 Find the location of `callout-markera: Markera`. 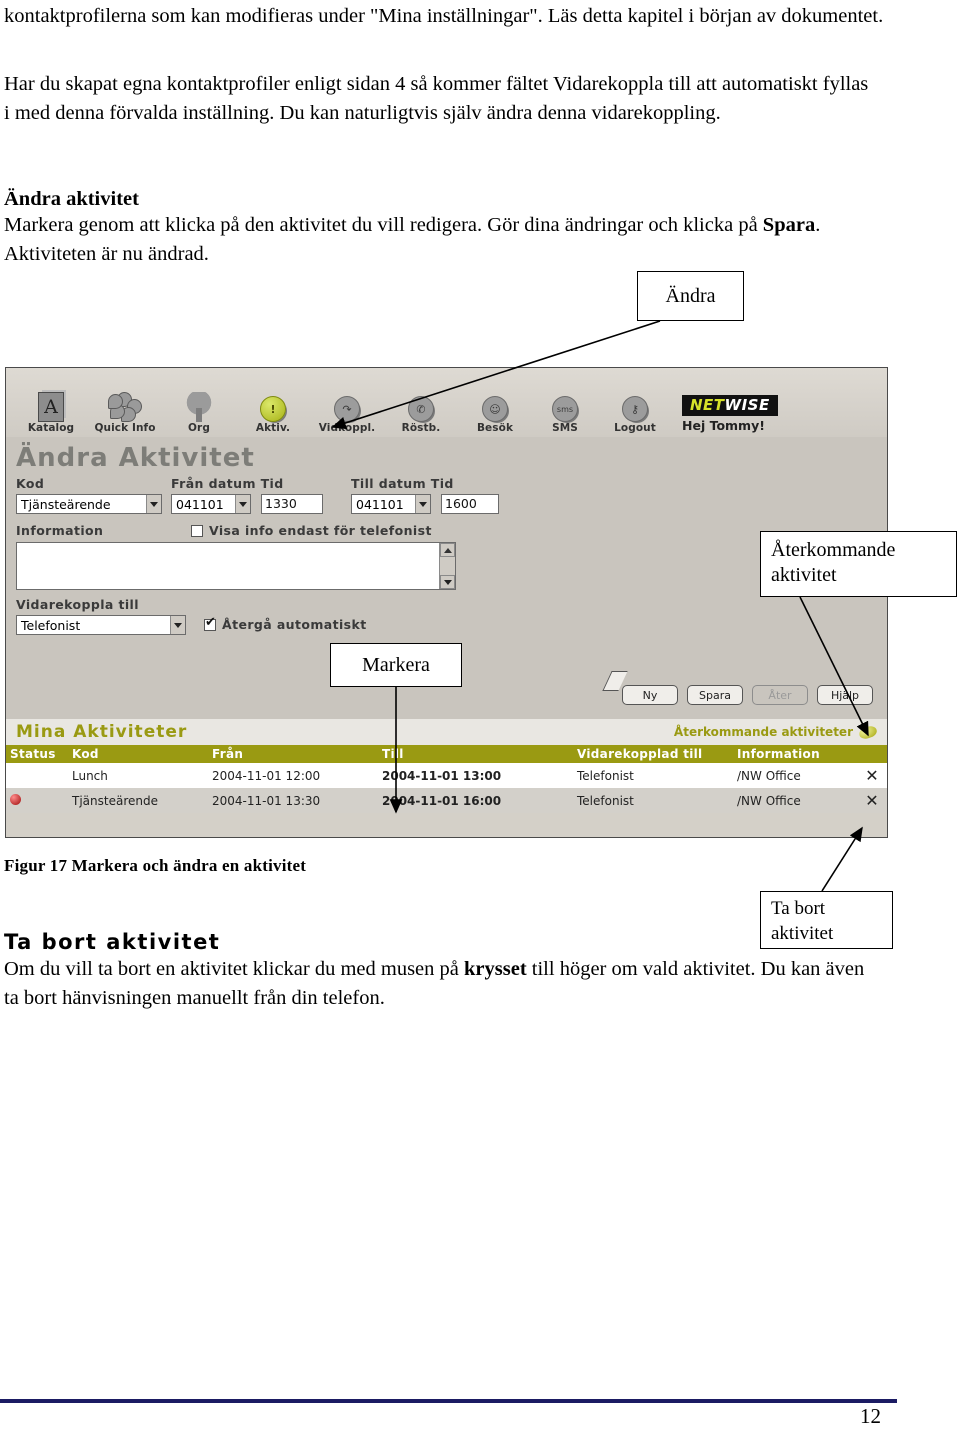

callout-markera: Markera is located at coordinates (396, 665).